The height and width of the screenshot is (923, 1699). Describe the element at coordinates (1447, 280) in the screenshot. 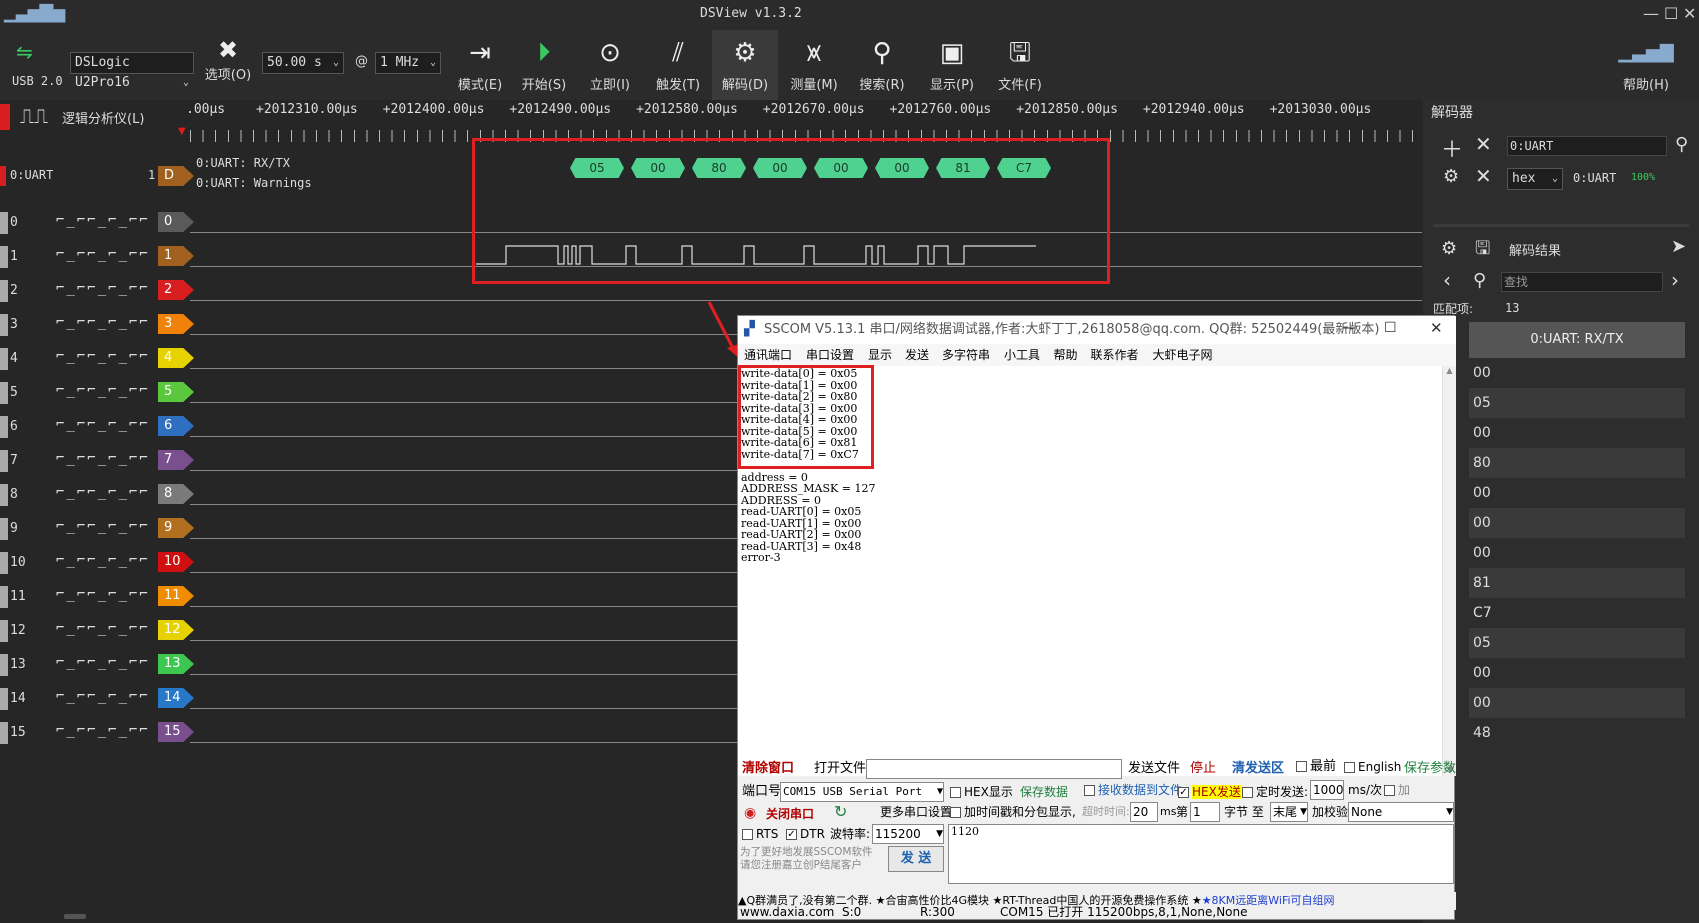

I see `prev-match-button: ‹` at that location.